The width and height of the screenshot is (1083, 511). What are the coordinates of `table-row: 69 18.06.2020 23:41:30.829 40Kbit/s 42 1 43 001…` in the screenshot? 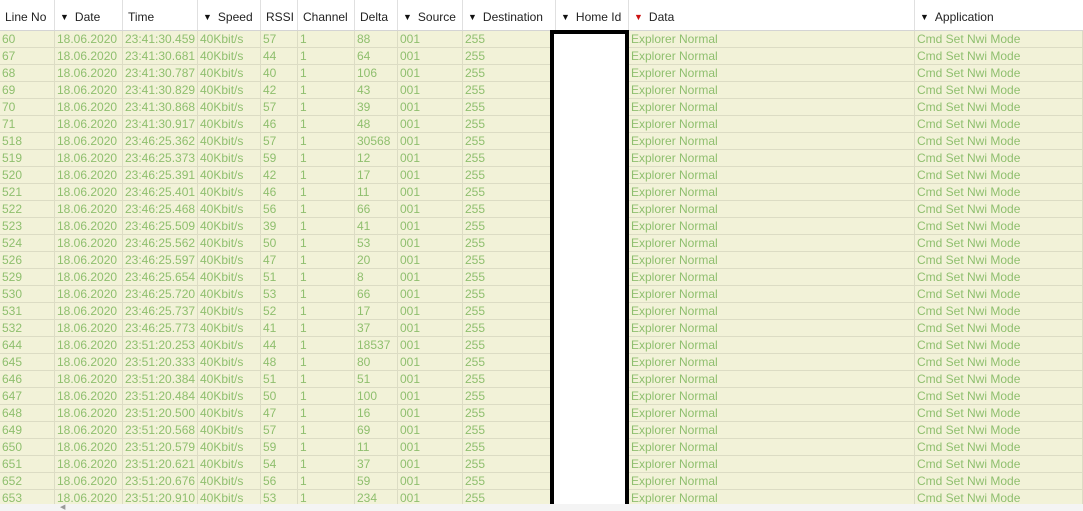 It's located at (541, 90).